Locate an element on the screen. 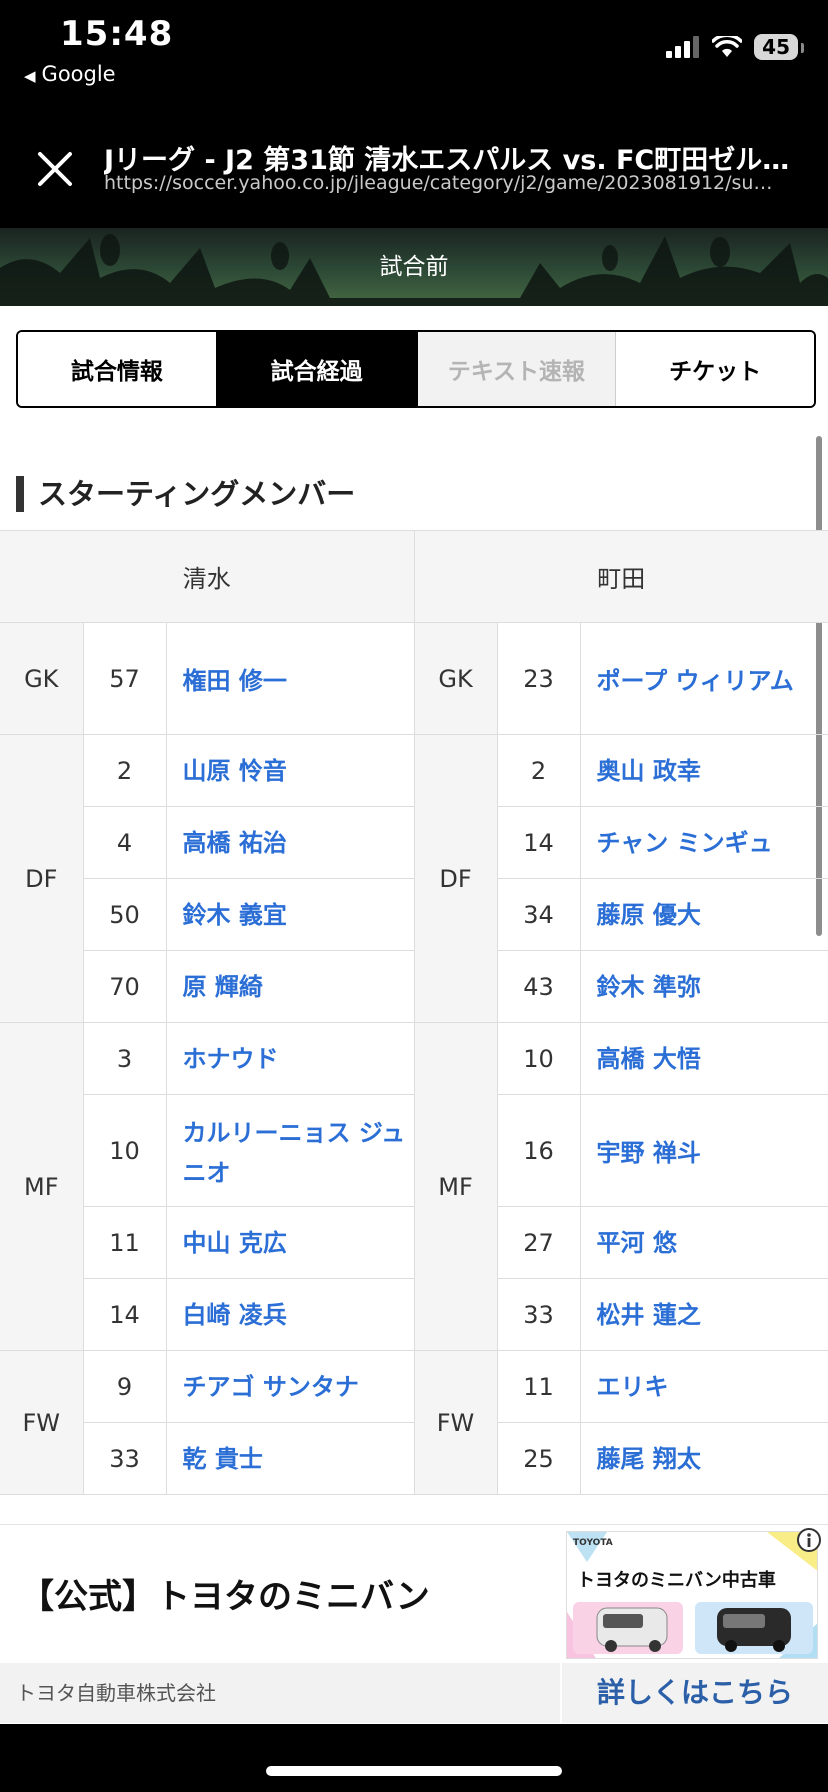 The width and height of the screenshot is (828, 1792). player-number: 27 is located at coordinates (539, 1242).